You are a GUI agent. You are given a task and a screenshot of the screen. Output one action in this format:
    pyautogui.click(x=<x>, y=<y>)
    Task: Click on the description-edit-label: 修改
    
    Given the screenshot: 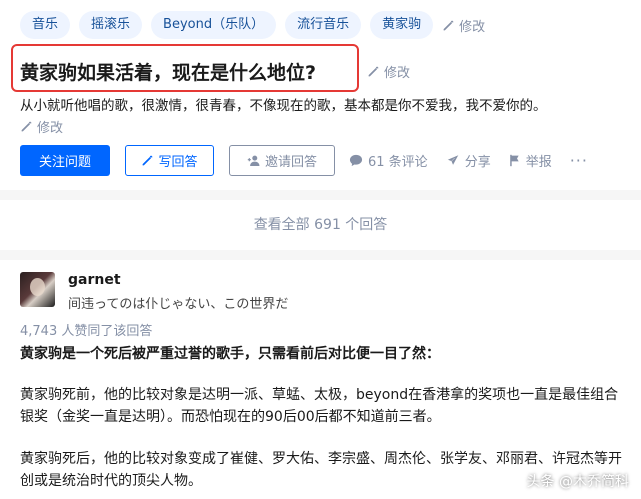 What is the action you would take?
    pyautogui.click(x=50, y=128)
    